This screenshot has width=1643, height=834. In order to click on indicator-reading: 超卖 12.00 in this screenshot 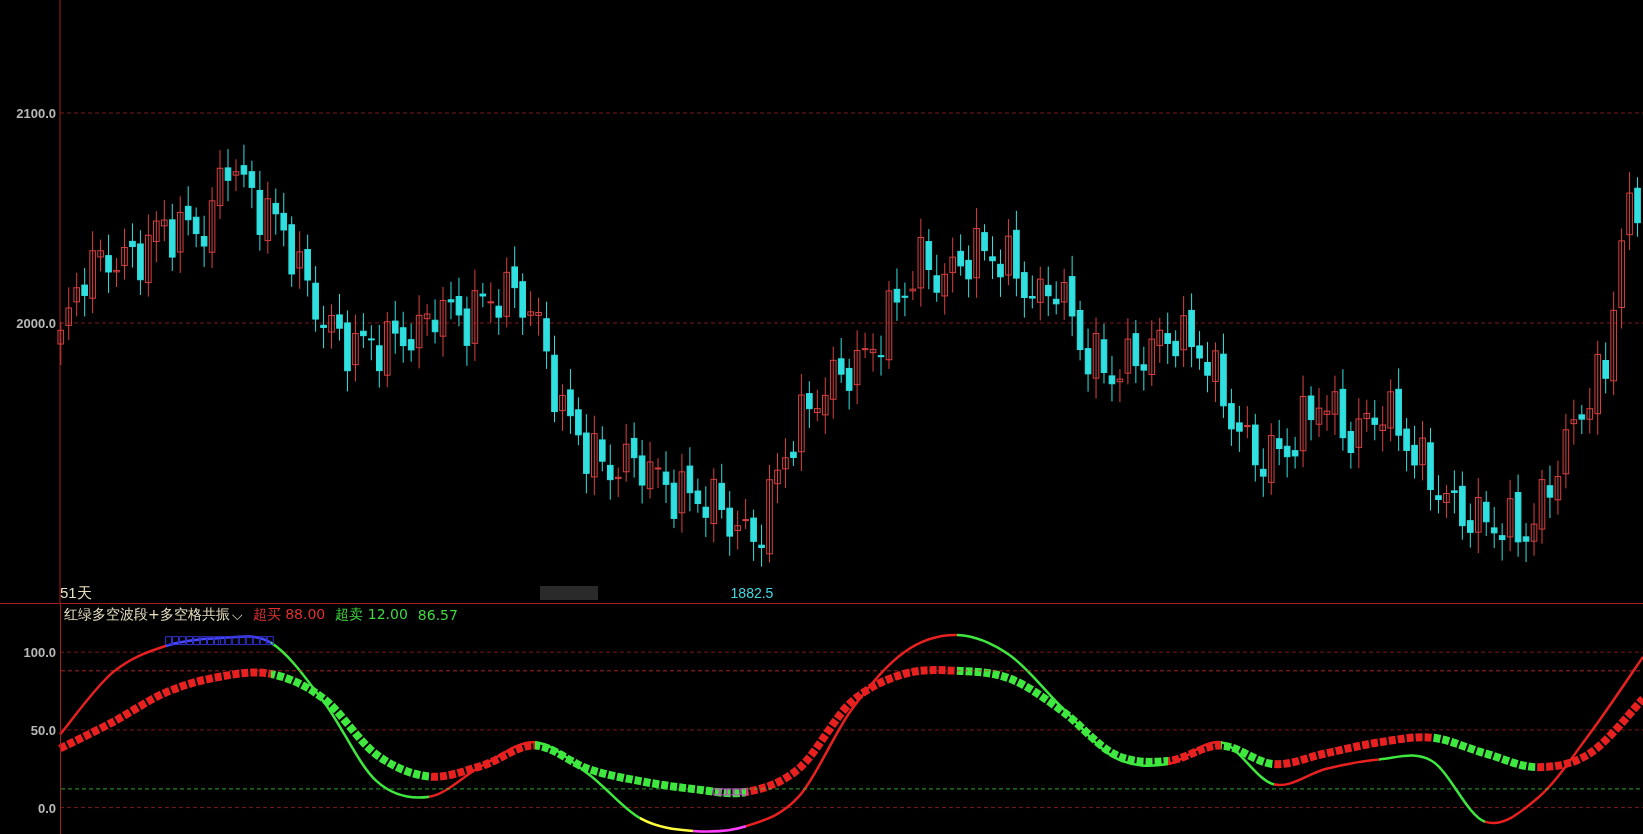, I will do `click(371, 615)`.